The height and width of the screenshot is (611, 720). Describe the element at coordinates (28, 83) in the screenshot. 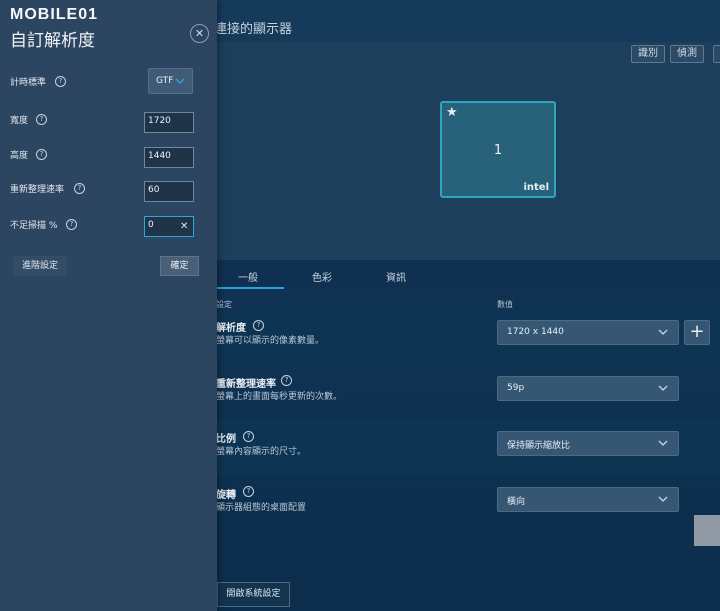

I see `timing-standard-label: 計時標準` at that location.